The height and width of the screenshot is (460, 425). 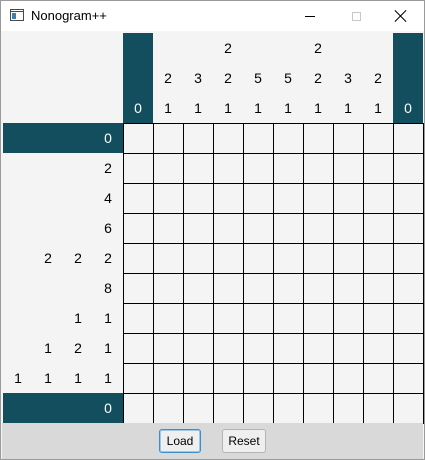 What do you see at coordinates (356, 16) in the screenshot?
I see `maximize-button` at bounding box center [356, 16].